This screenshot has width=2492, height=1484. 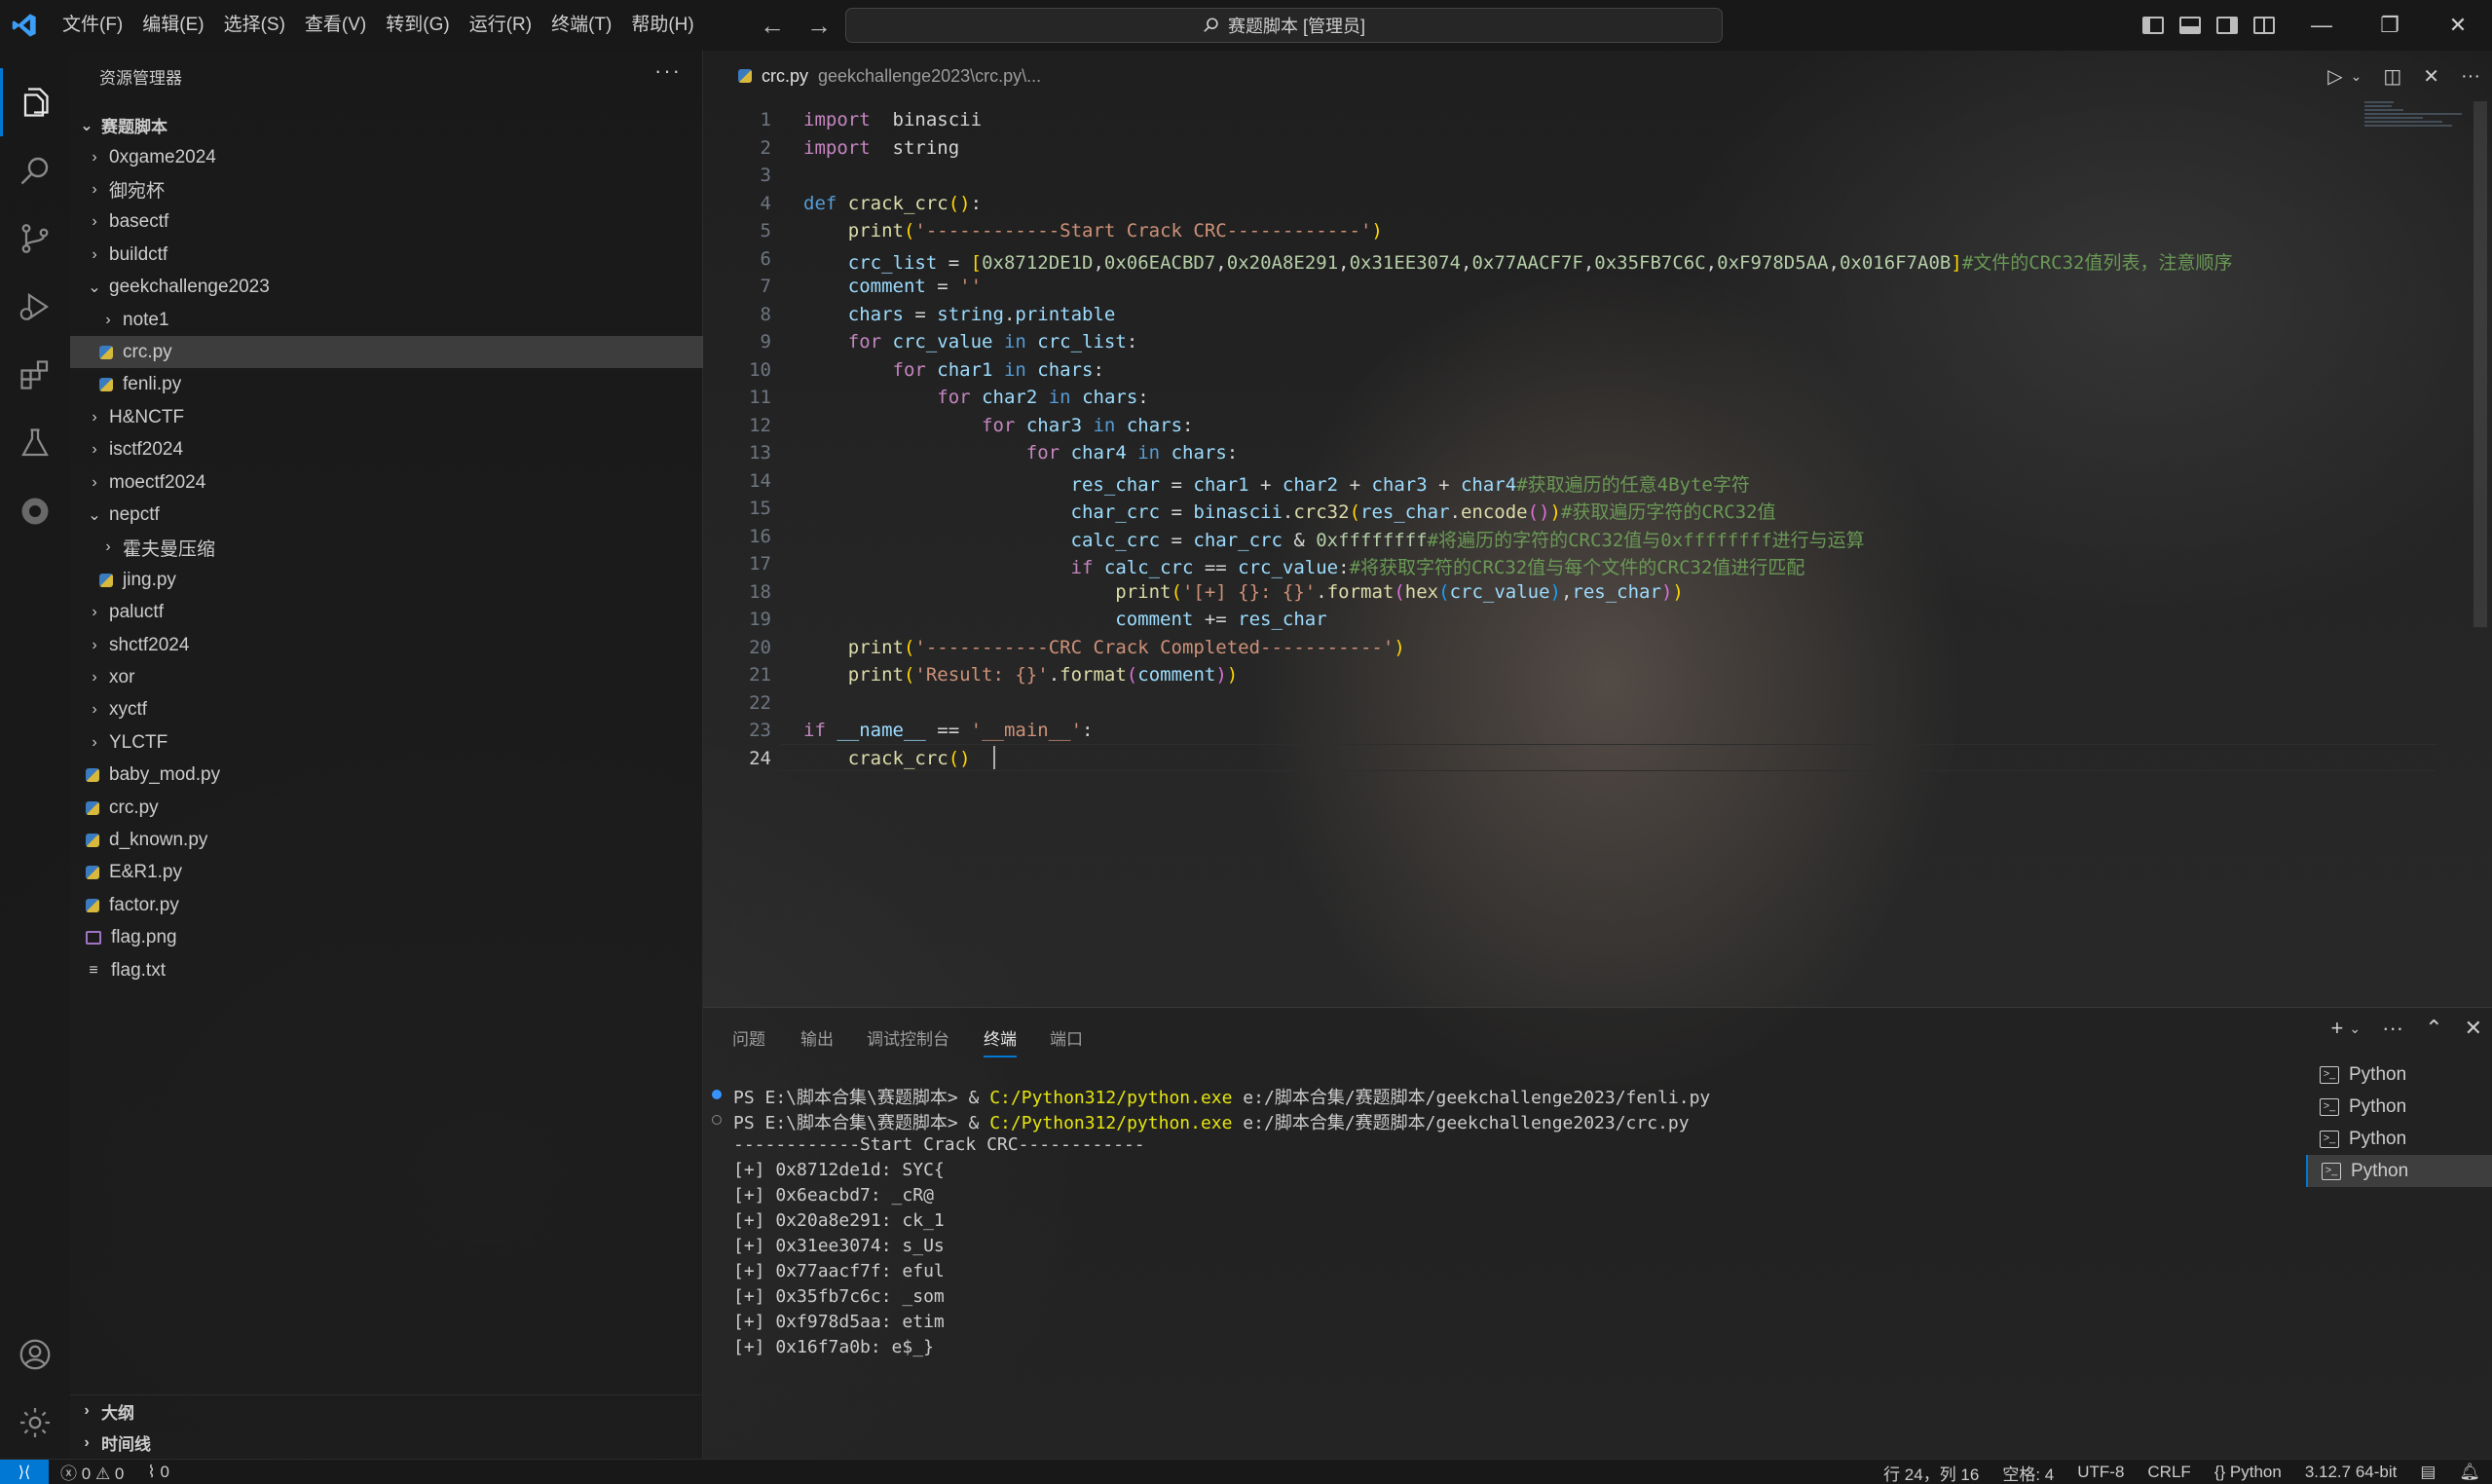 I want to click on run-debug-icon, so click(x=35, y=307).